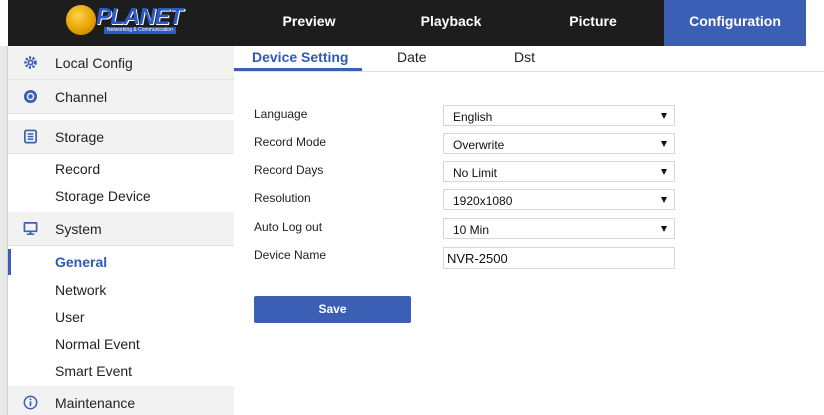  What do you see at coordinates (451, 23) in the screenshot?
I see `tab-playback: Playback` at bounding box center [451, 23].